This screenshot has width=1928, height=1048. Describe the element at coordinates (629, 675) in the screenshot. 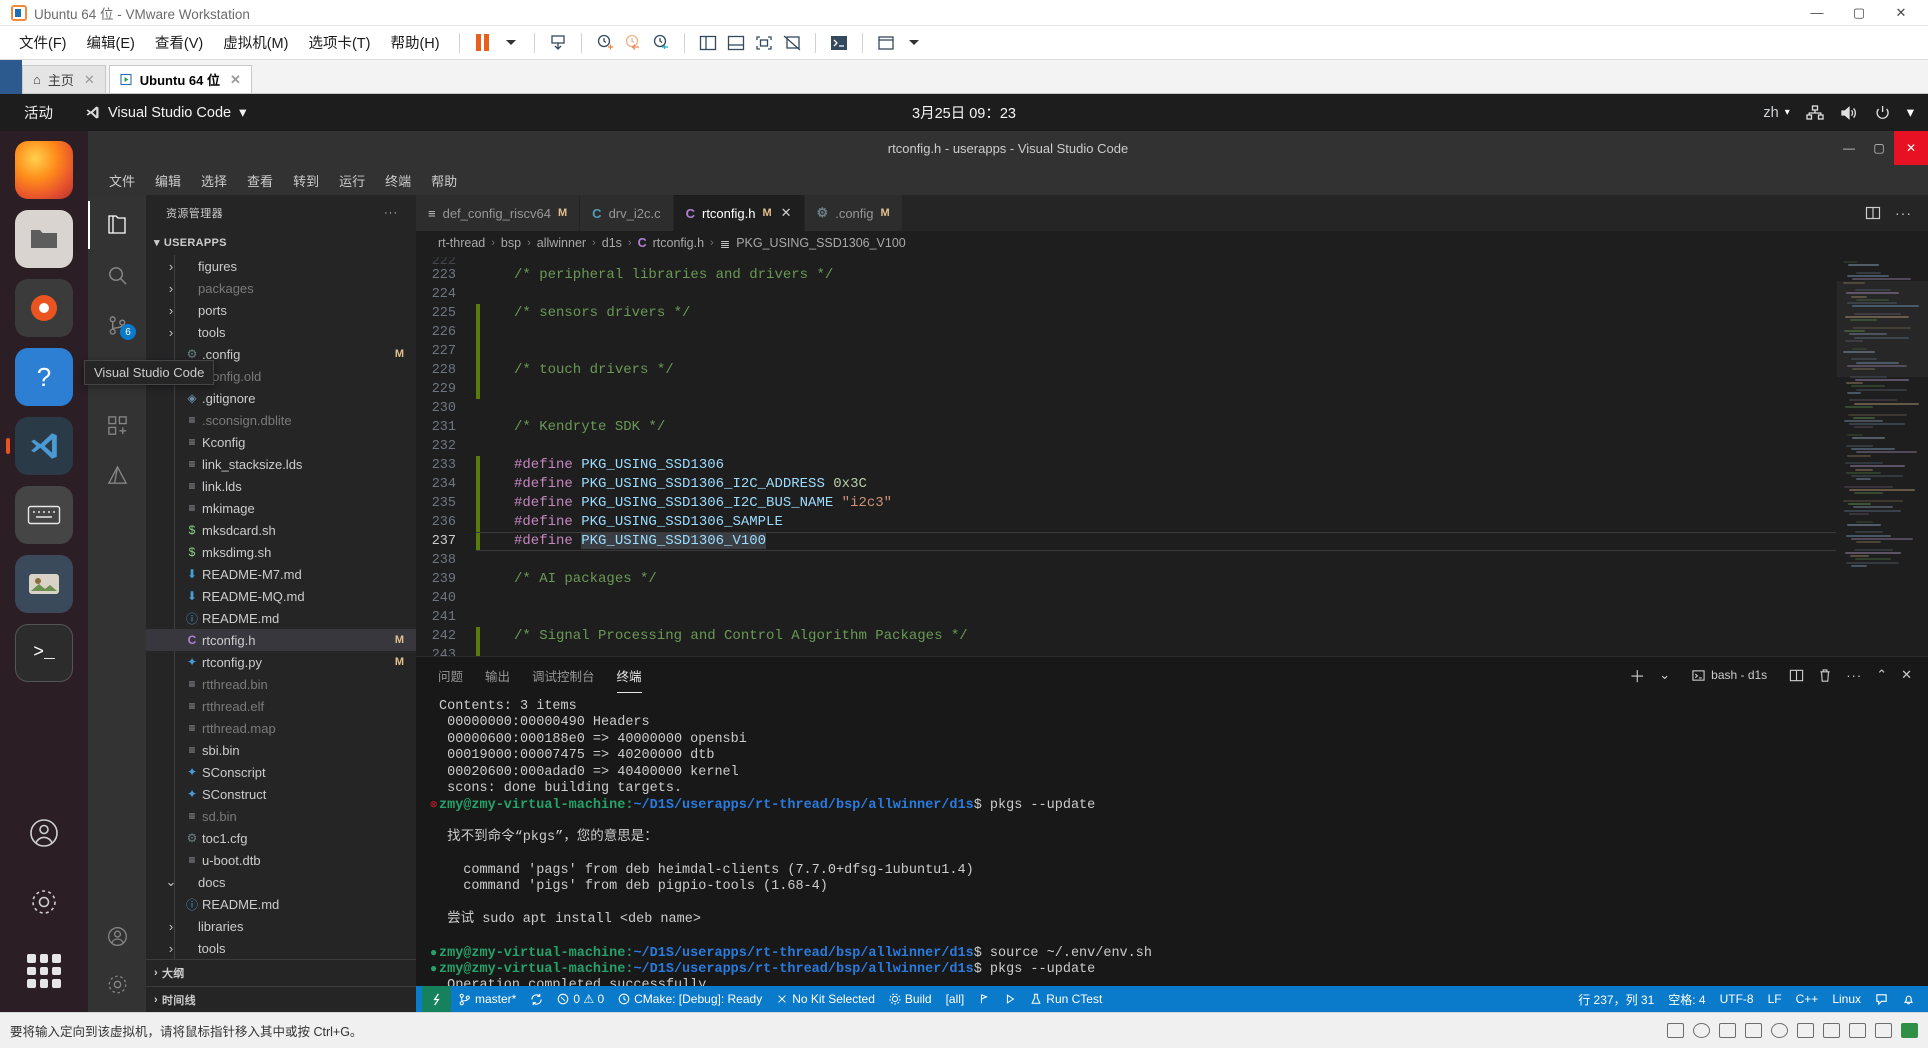

I see `panel-tab-terminal: 终端` at that location.